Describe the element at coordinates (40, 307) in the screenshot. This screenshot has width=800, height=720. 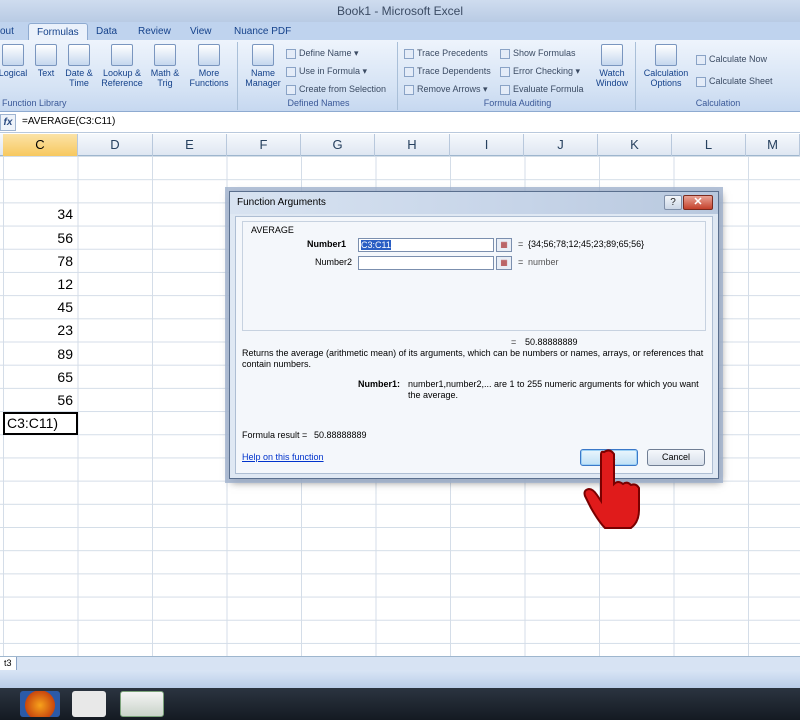
I see `cell-c7: 45` at that location.